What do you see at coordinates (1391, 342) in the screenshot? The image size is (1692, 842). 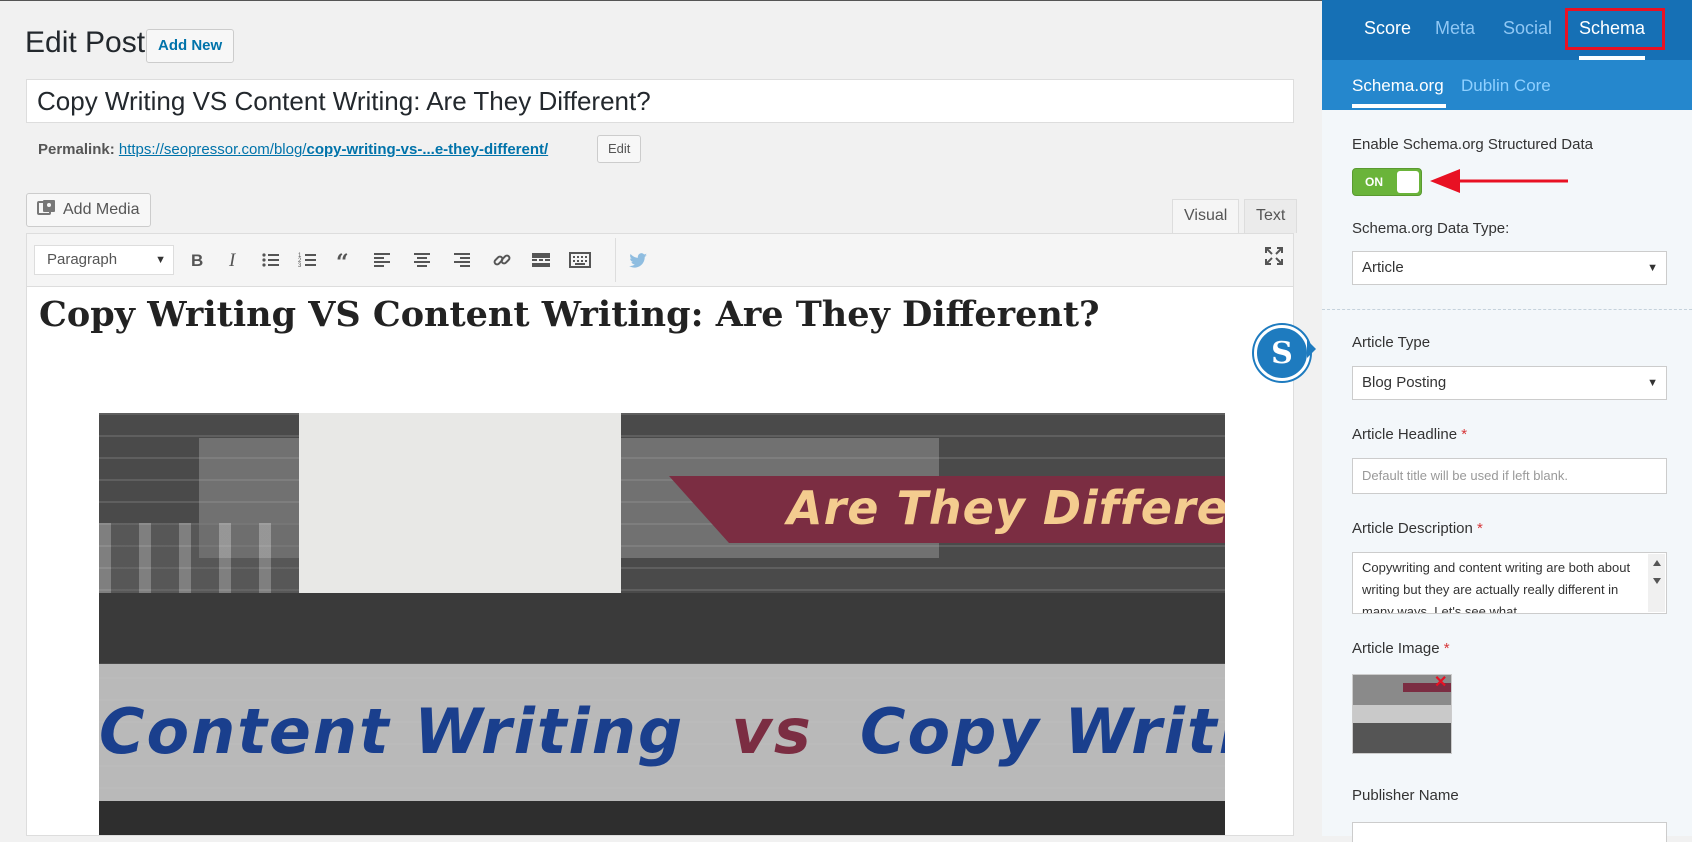 I see `article-type-label: Article Type` at bounding box center [1391, 342].